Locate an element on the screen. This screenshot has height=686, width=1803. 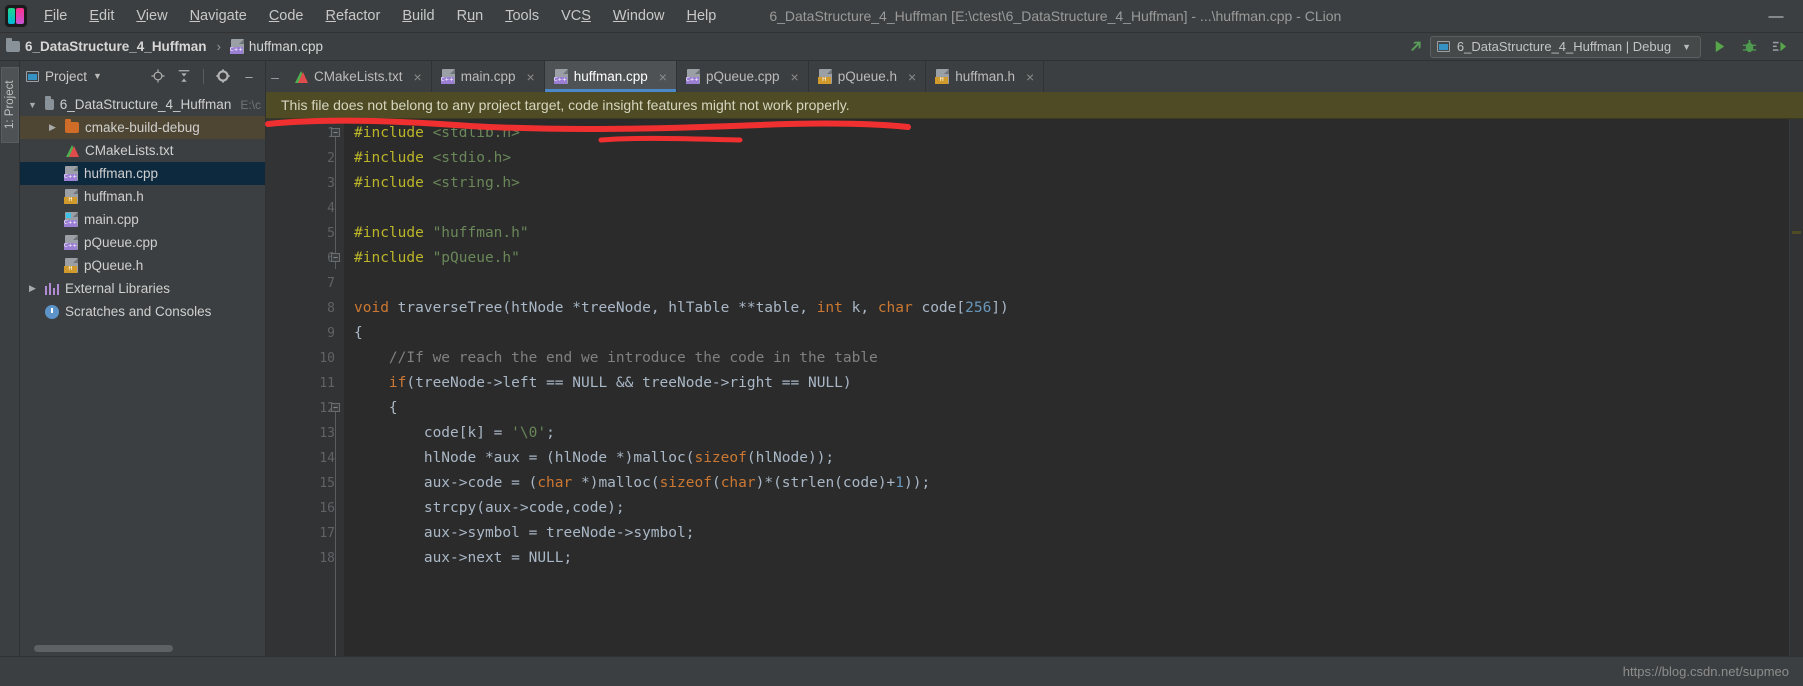
hide-panel-icon: – is located at coordinates (249, 76).